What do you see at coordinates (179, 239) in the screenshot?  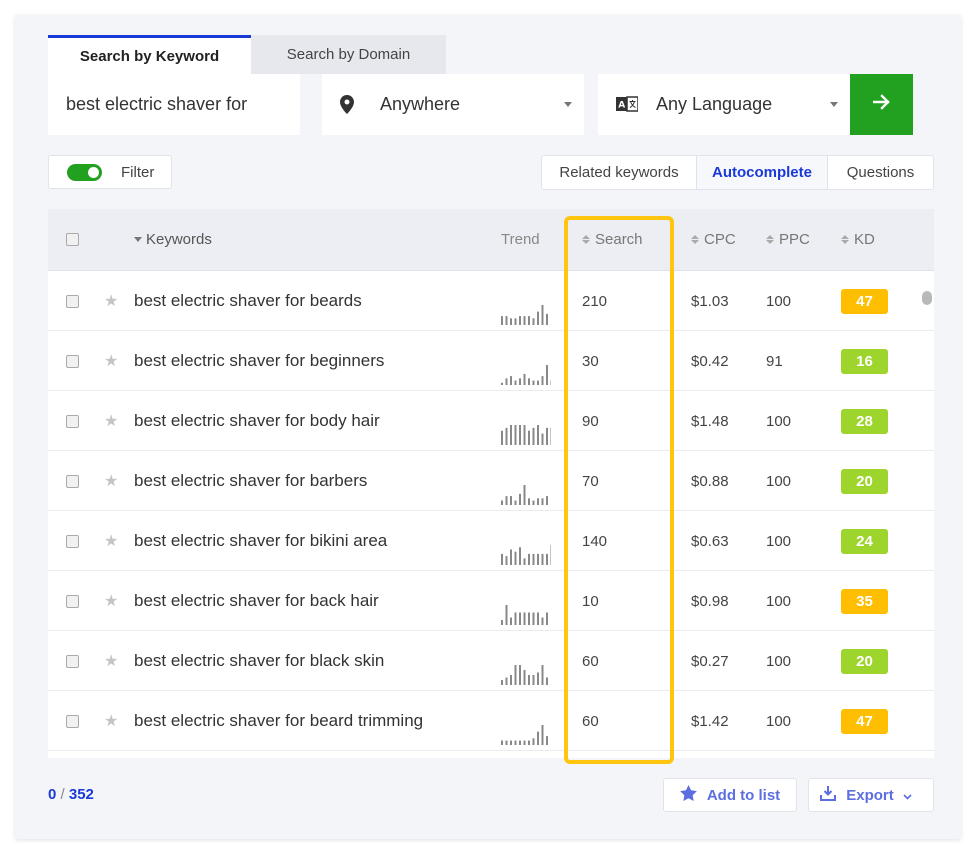 I see `column-keywords-label: Keywords` at bounding box center [179, 239].